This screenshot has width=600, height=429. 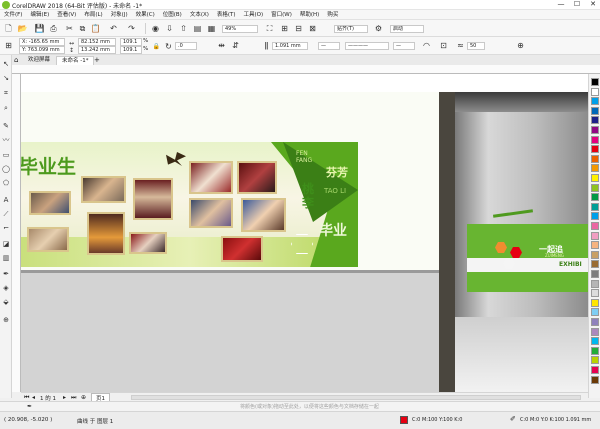 What do you see at coordinates (312, 28) in the screenshot?
I see `guidelines-icon: ⊠` at bounding box center [312, 28].